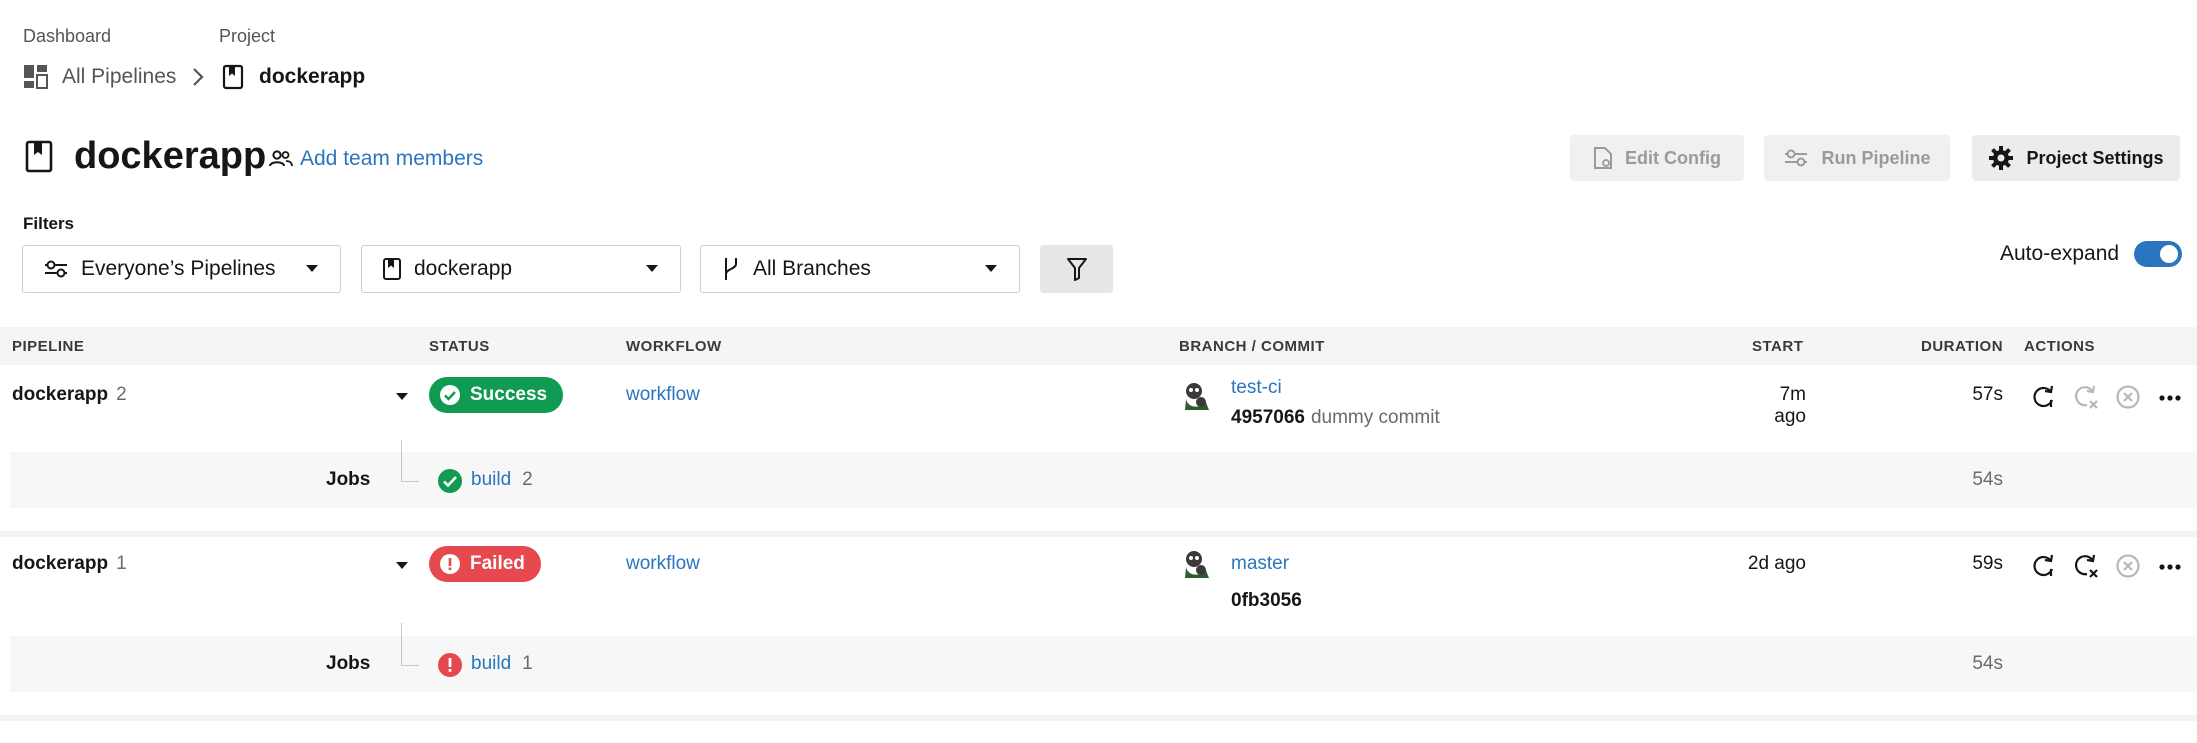  What do you see at coordinates (67, 36) in the screenshot?
I see `breadcrumb-dashboard-label: Dashboard` at bounding box center [67, 36].